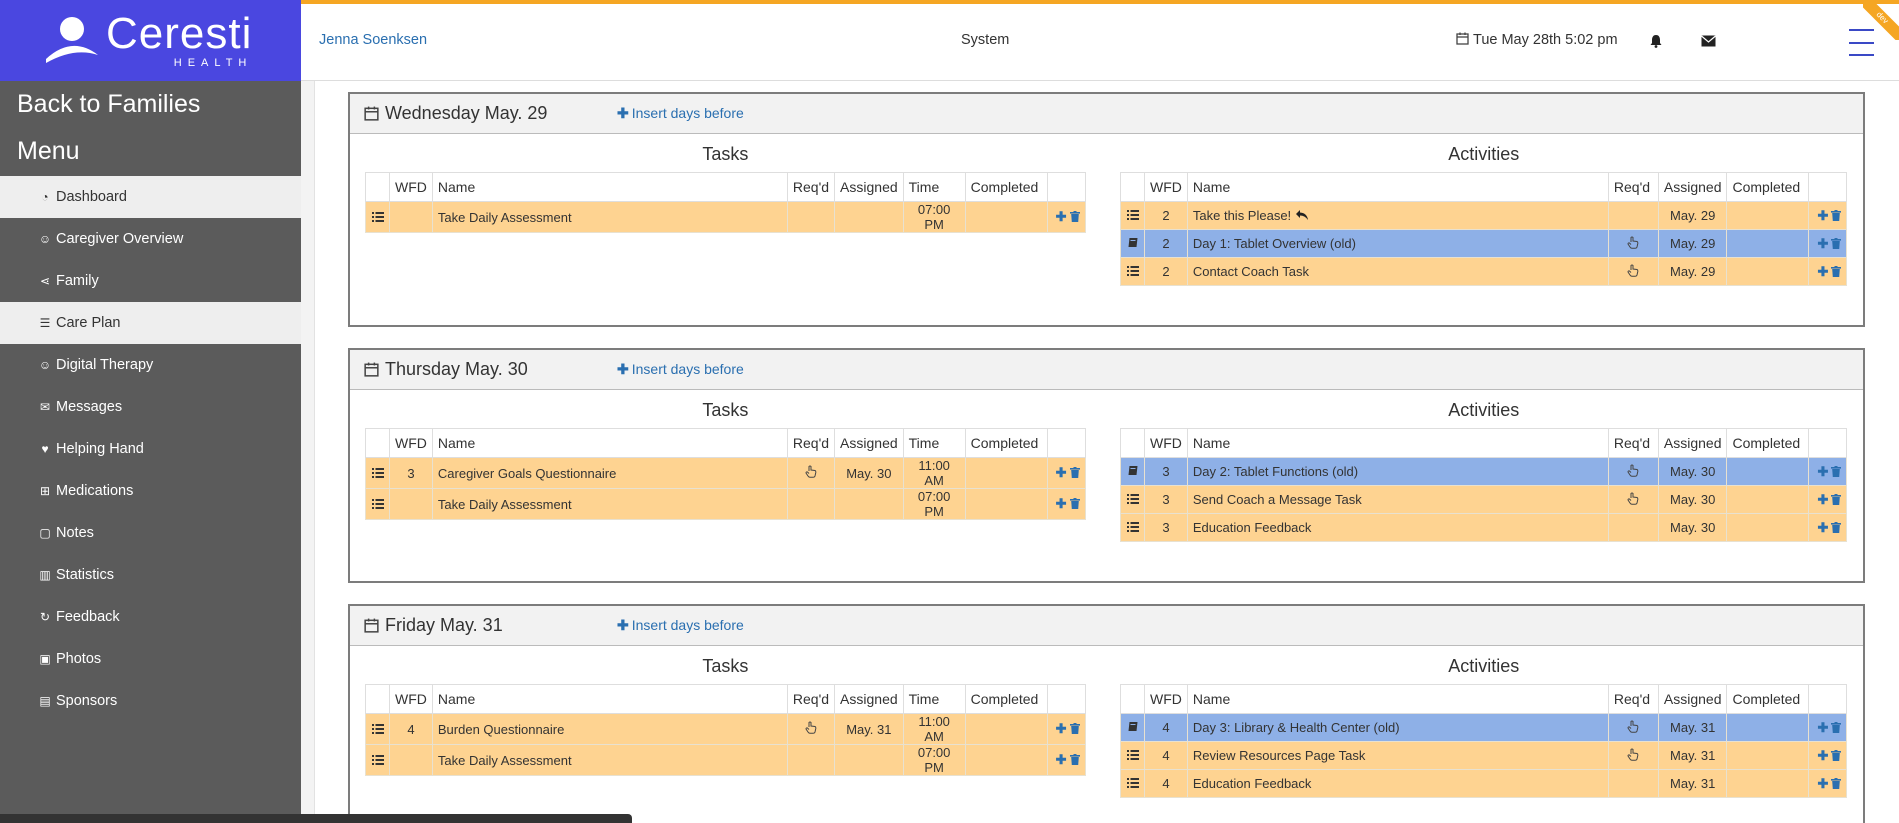  What do you see at coordinates (373, 40) in the screenshot?
I see `user-name-link: Jenna Soenksen` at bounding box center [373, 40].